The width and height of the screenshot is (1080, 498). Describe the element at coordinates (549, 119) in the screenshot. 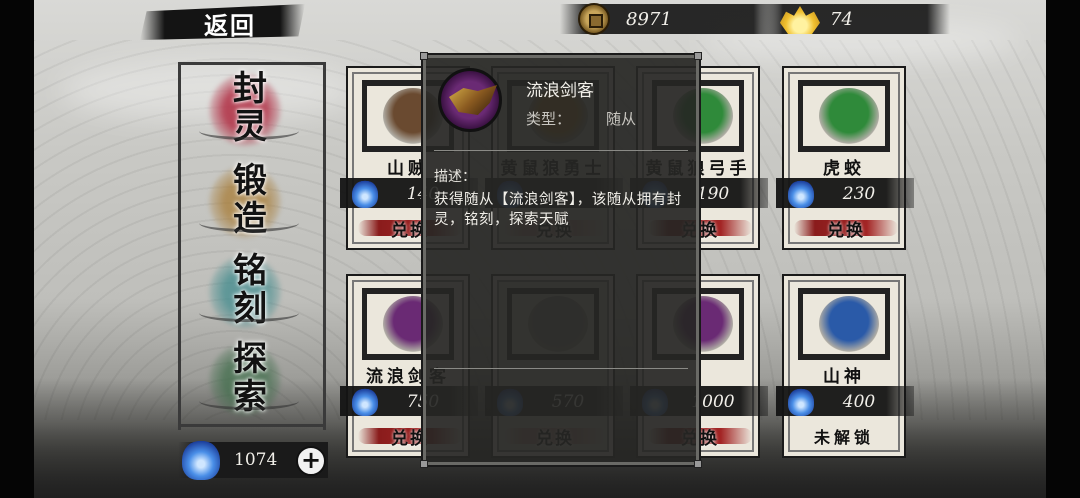

I see `tooltip-type-label: 类型：` at that location.